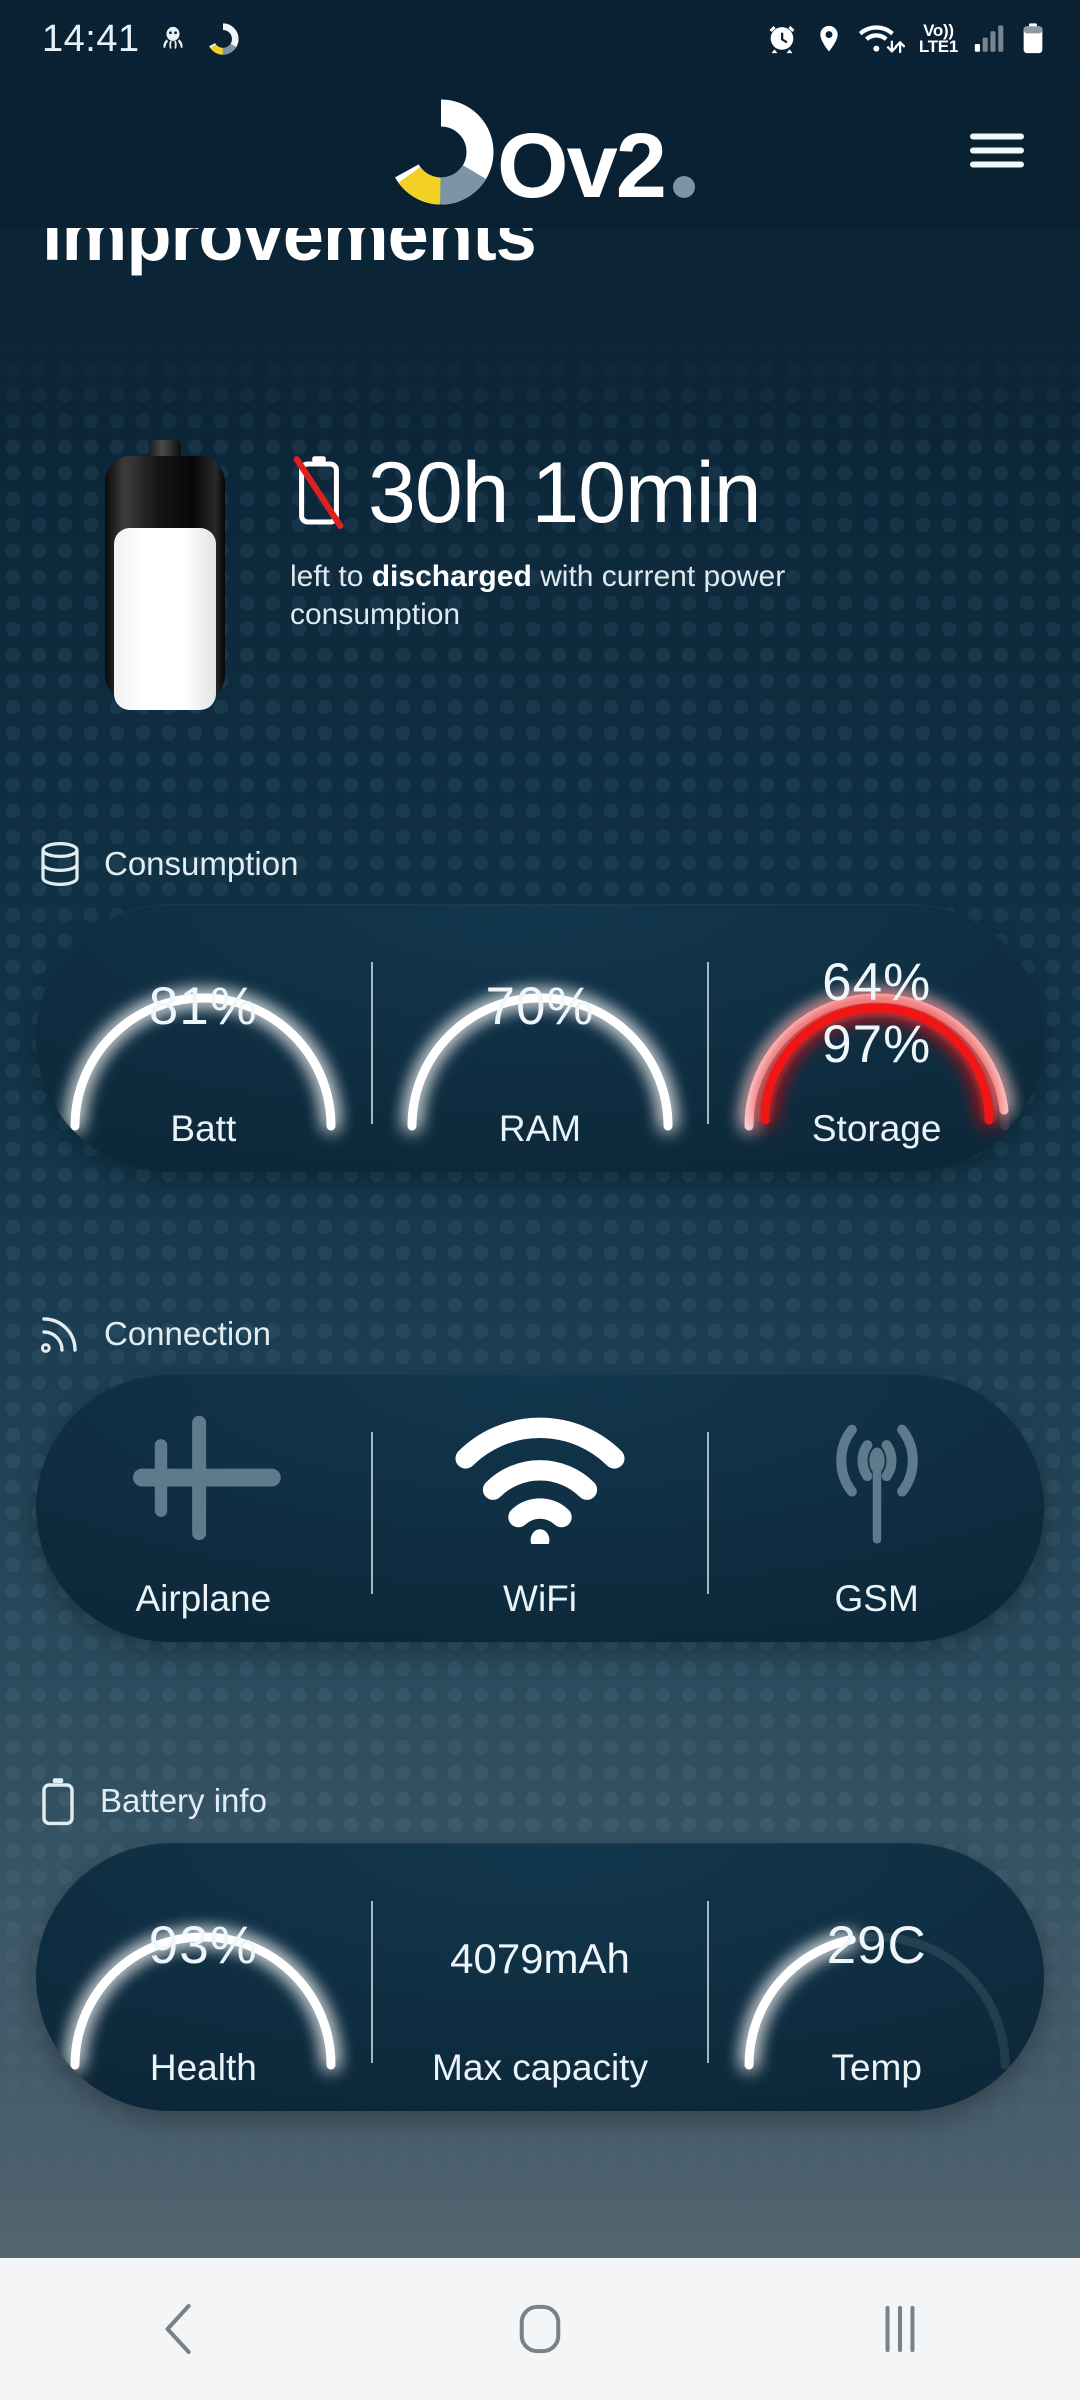  What do you see at coordinates (900, 2329) in the screenshot?
I see `recents-icon` at bounding box center [900, 2329].